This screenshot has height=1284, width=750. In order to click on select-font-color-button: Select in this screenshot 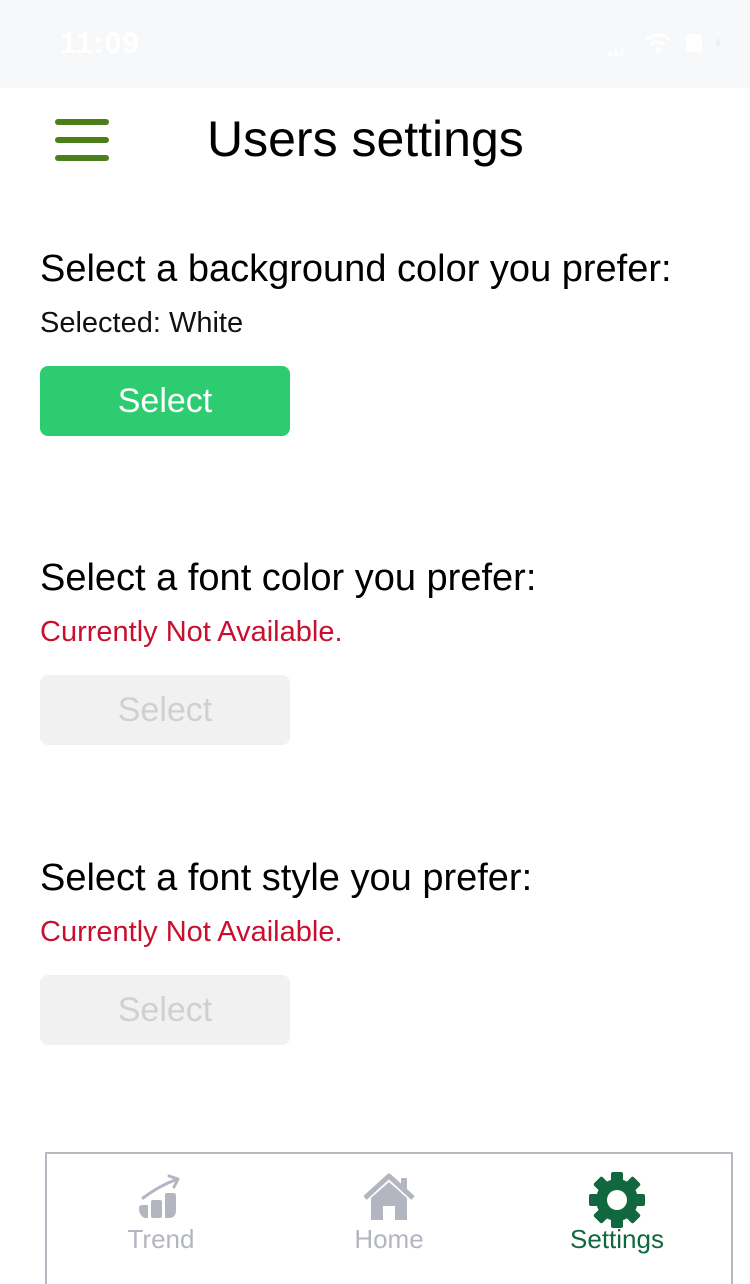, I will do `click(165, 710)`.